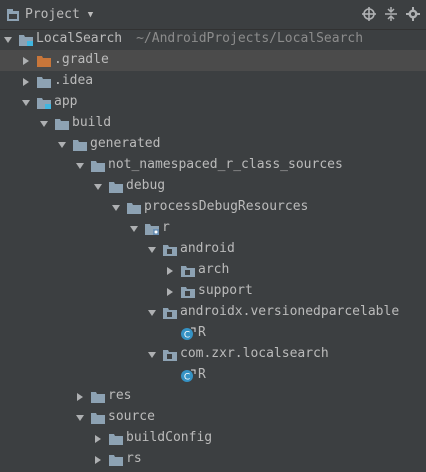  Describe the element at coordinates (226, 206) in the screenshot. I see `tree-node-label: processDebugResources` at that location.